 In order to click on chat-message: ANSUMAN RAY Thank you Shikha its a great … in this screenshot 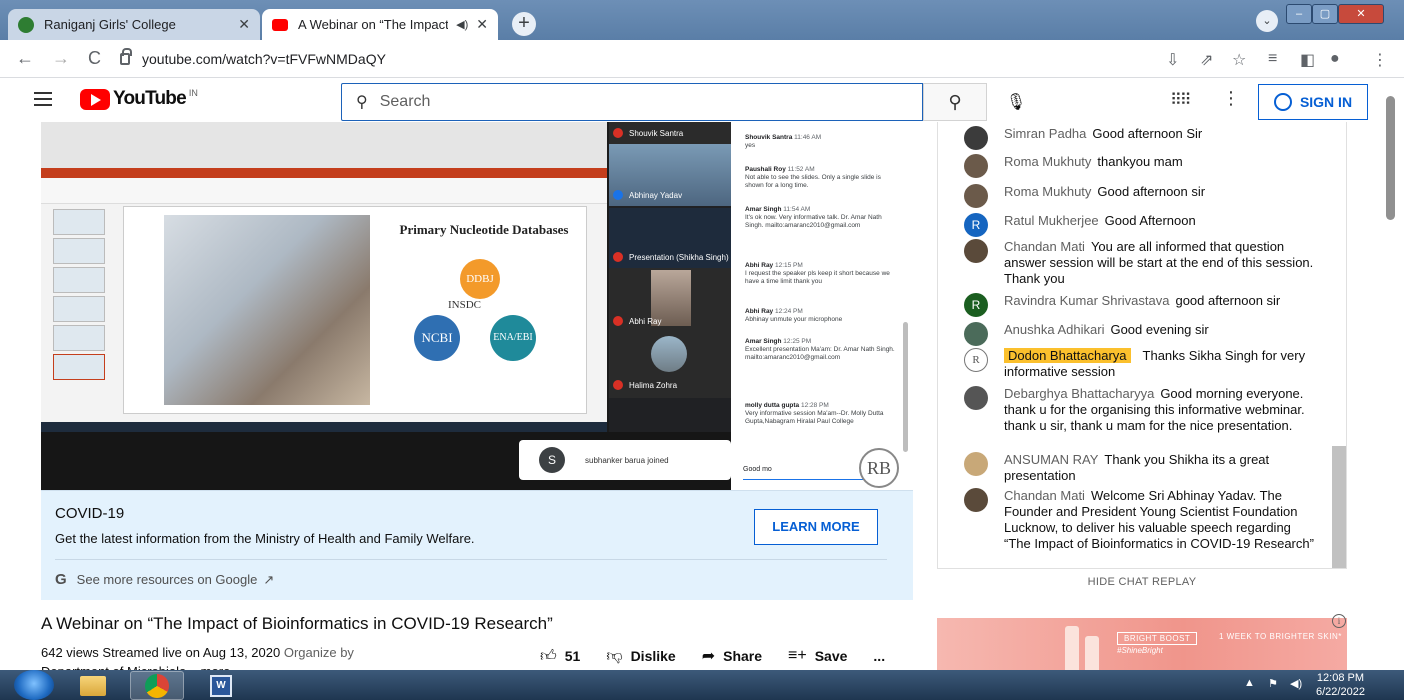, I will do `click(1136, 468)`.